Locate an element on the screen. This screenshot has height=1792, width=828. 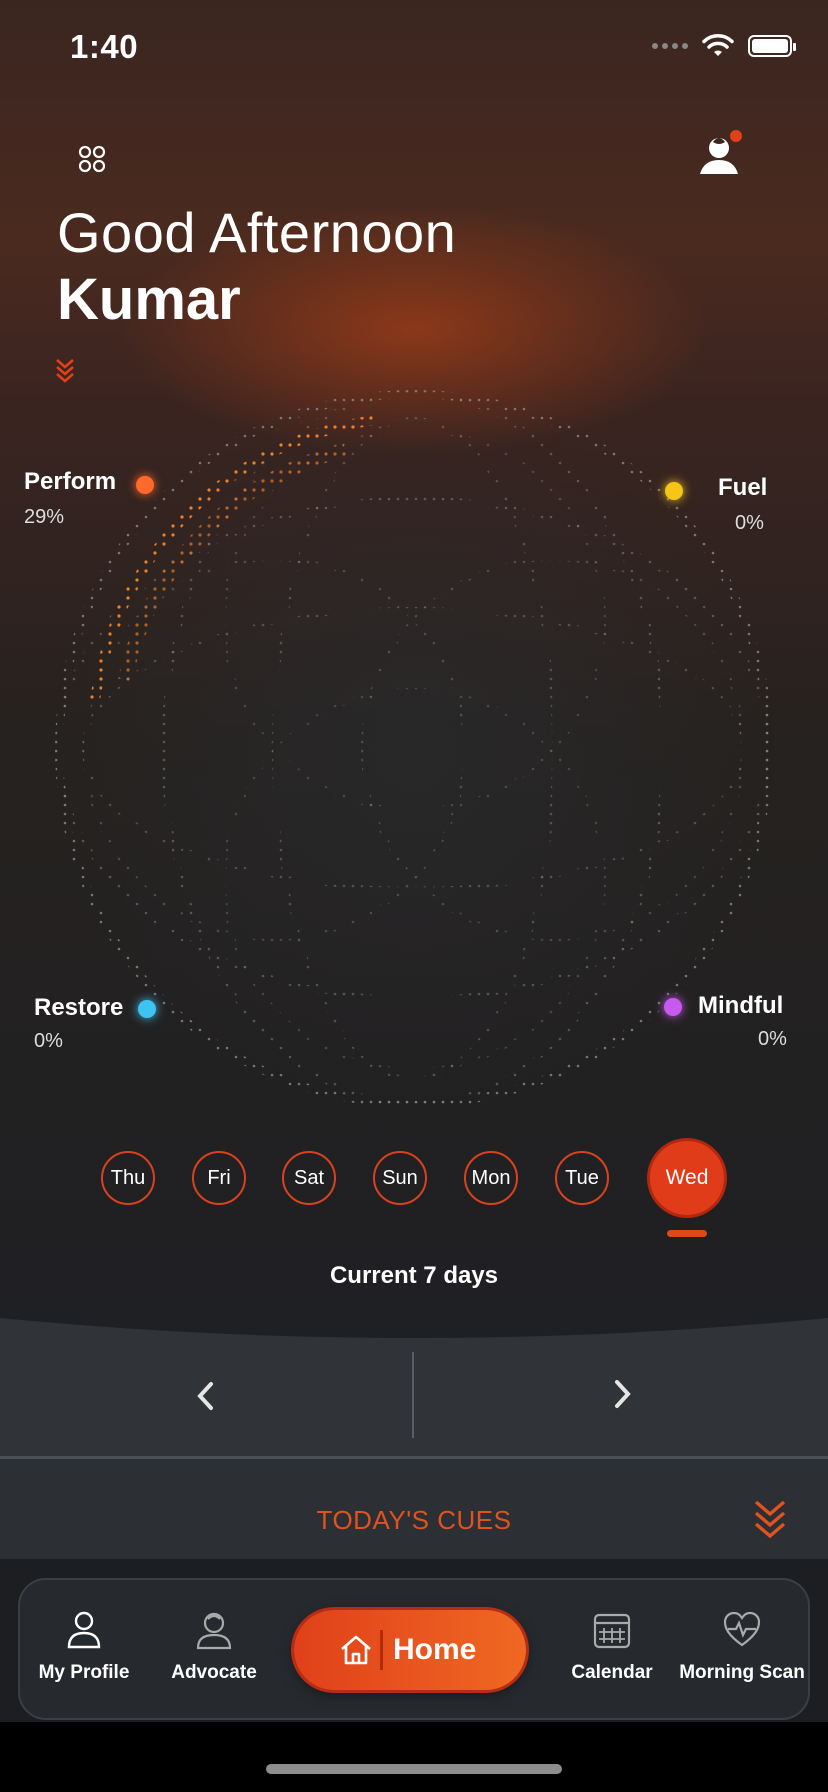
battery-icon is located at coordinates (772, 46).